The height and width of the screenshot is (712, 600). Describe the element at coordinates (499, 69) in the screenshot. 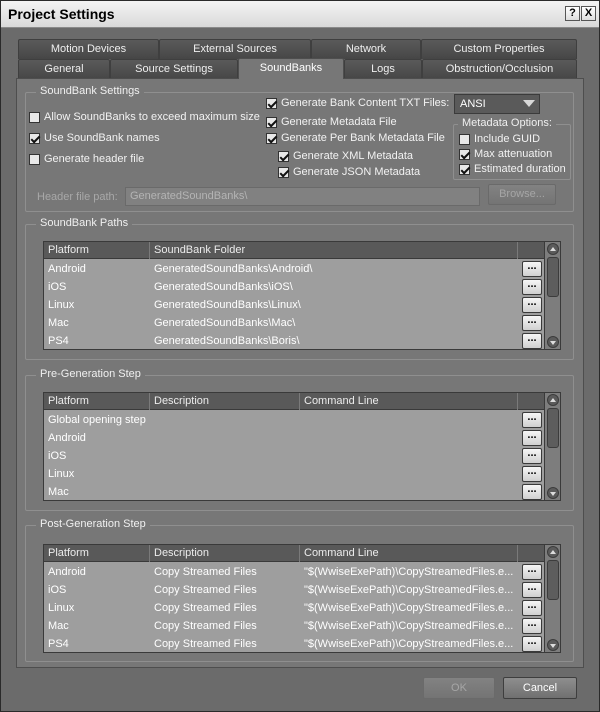

I see `tab-obstruction-occlusion: Obstruction/Occlusion` at that location.